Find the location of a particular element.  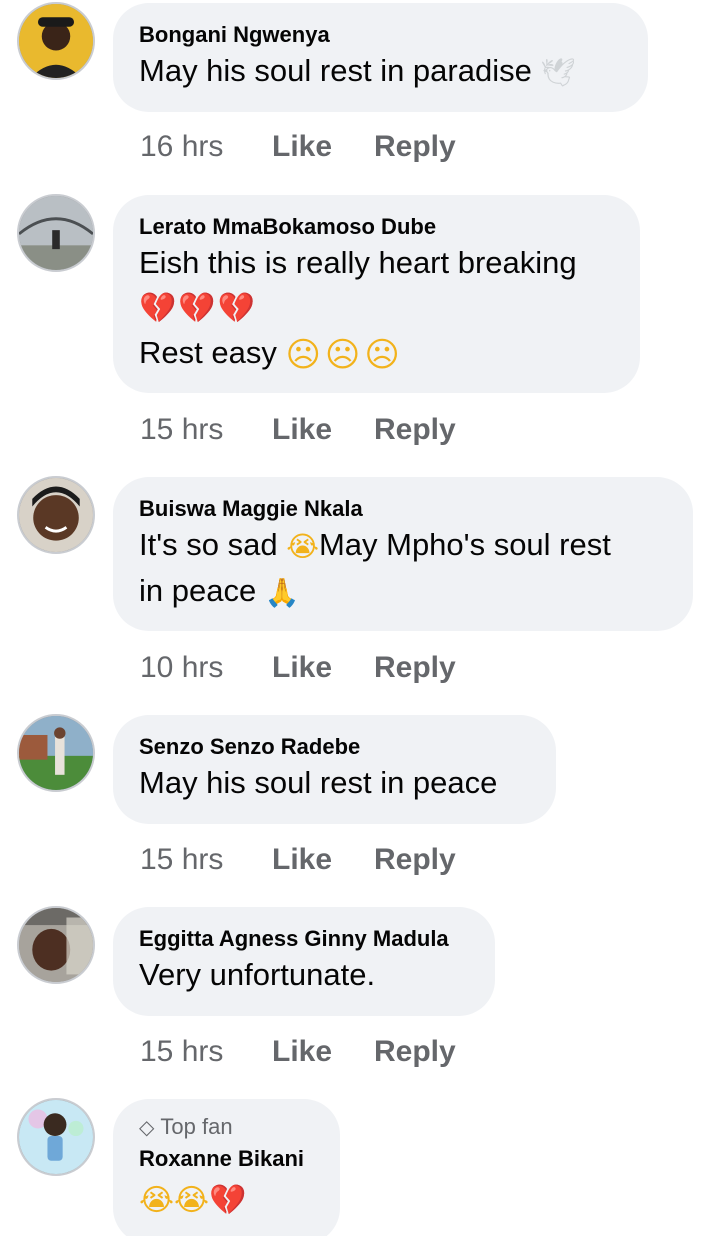

comment-text: 😭😭💔 is located at coordinates (225, 1200).